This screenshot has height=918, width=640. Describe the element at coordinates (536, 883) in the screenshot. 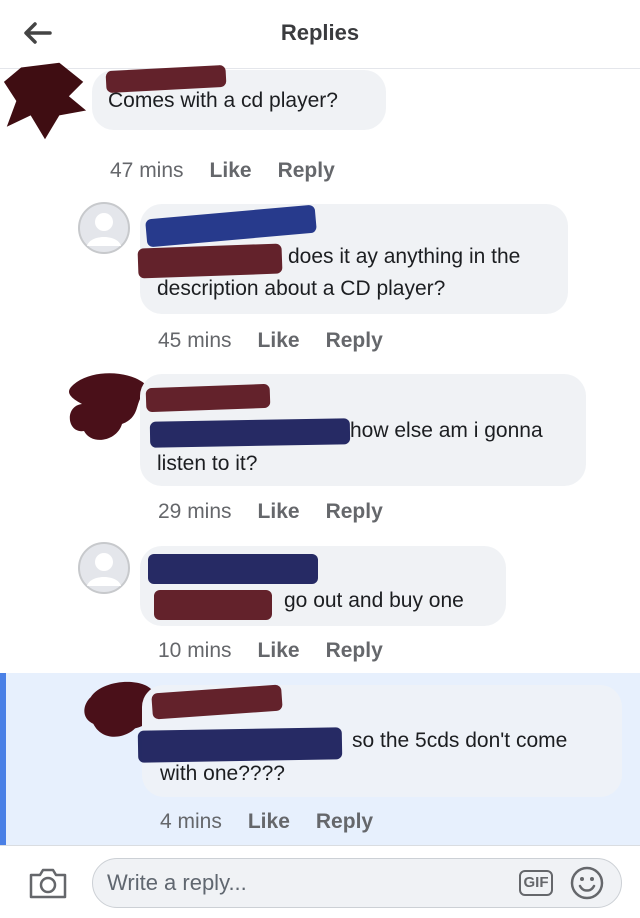

I see `gif-button: GIF` at that location.